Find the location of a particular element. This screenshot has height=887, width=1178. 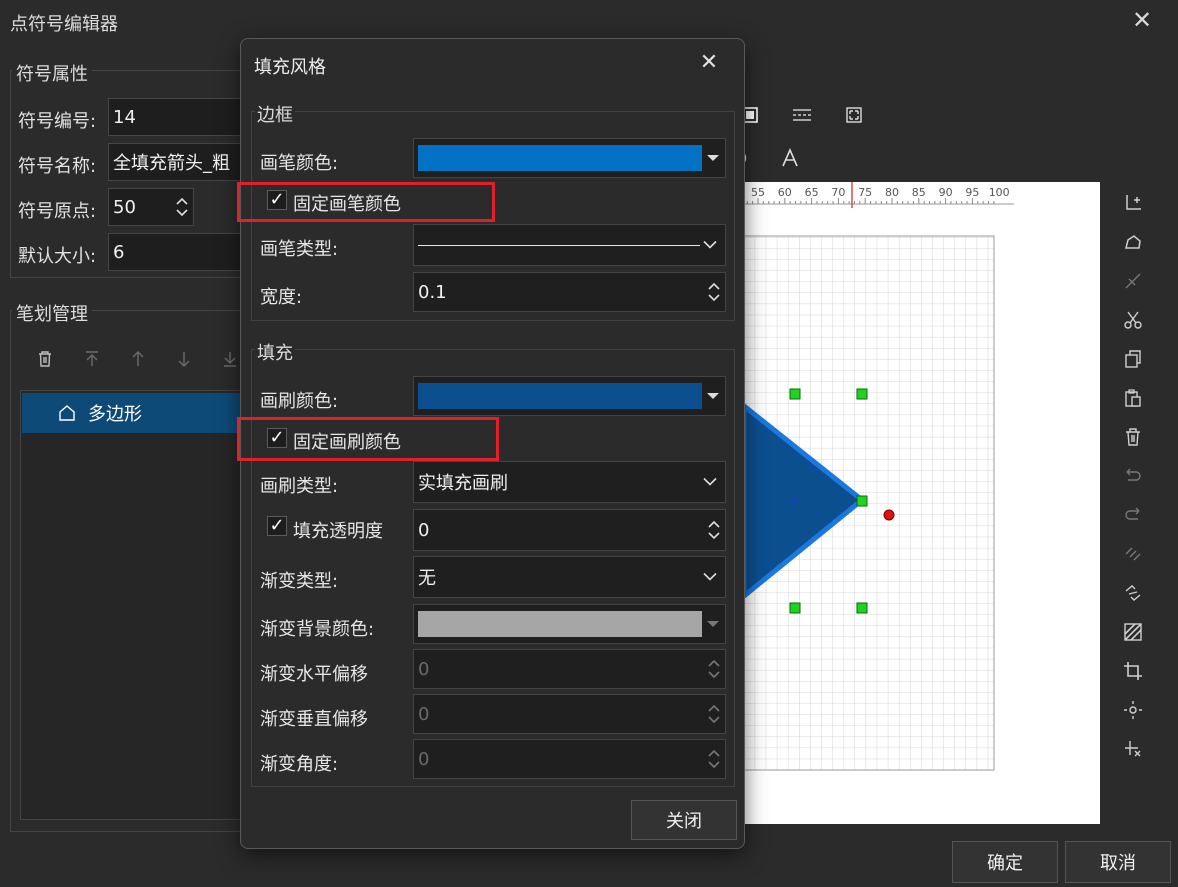

fit-view-icon is located at coordinates (854, 115).